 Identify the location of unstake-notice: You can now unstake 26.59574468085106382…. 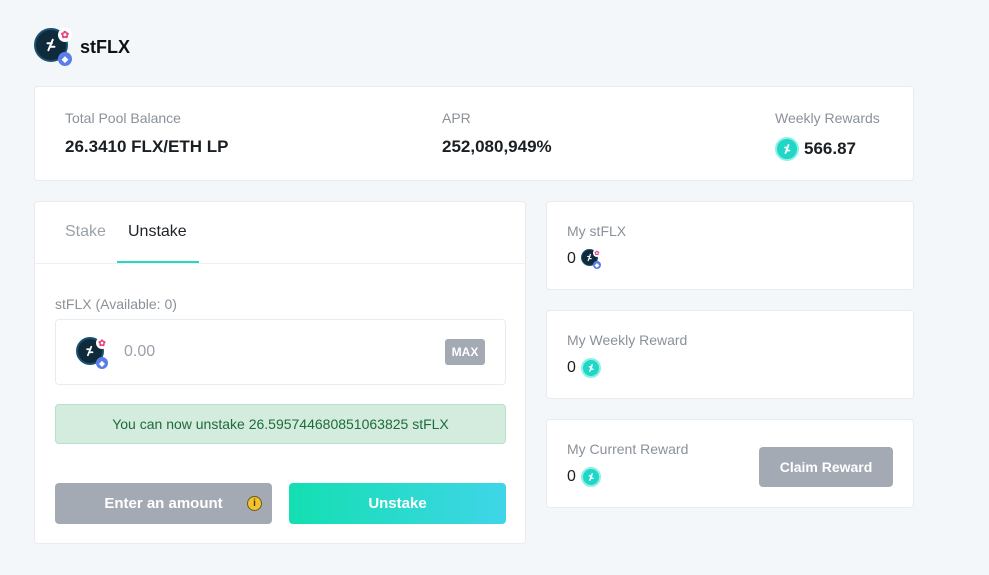
(280, 424).